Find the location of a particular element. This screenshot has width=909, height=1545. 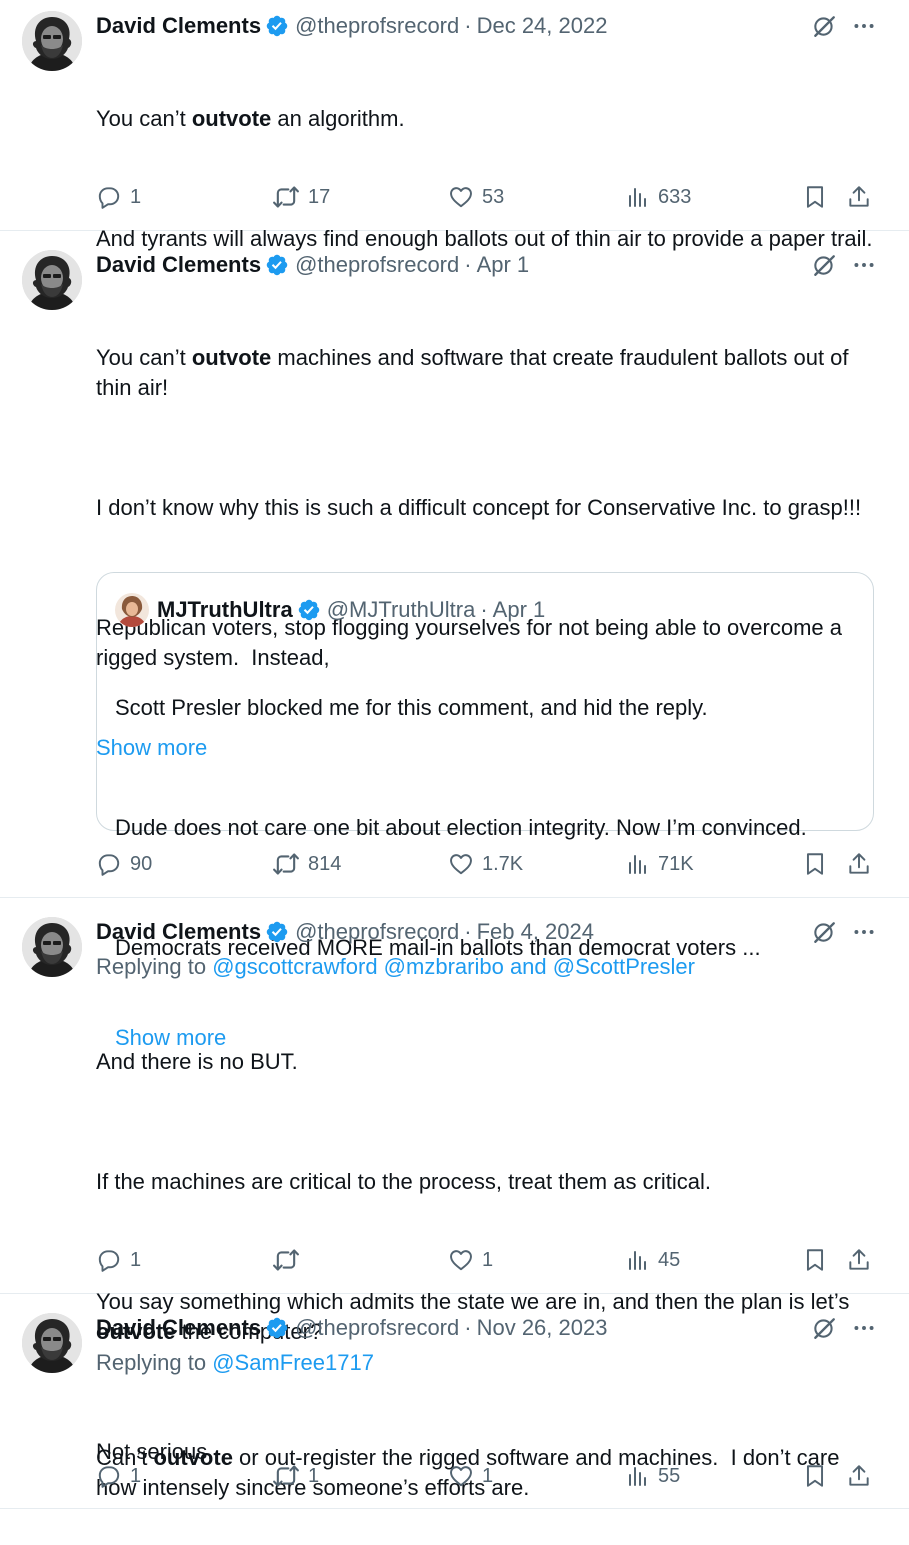

action-bar: 1 17 53 633 is located at coordinates (486, 197).